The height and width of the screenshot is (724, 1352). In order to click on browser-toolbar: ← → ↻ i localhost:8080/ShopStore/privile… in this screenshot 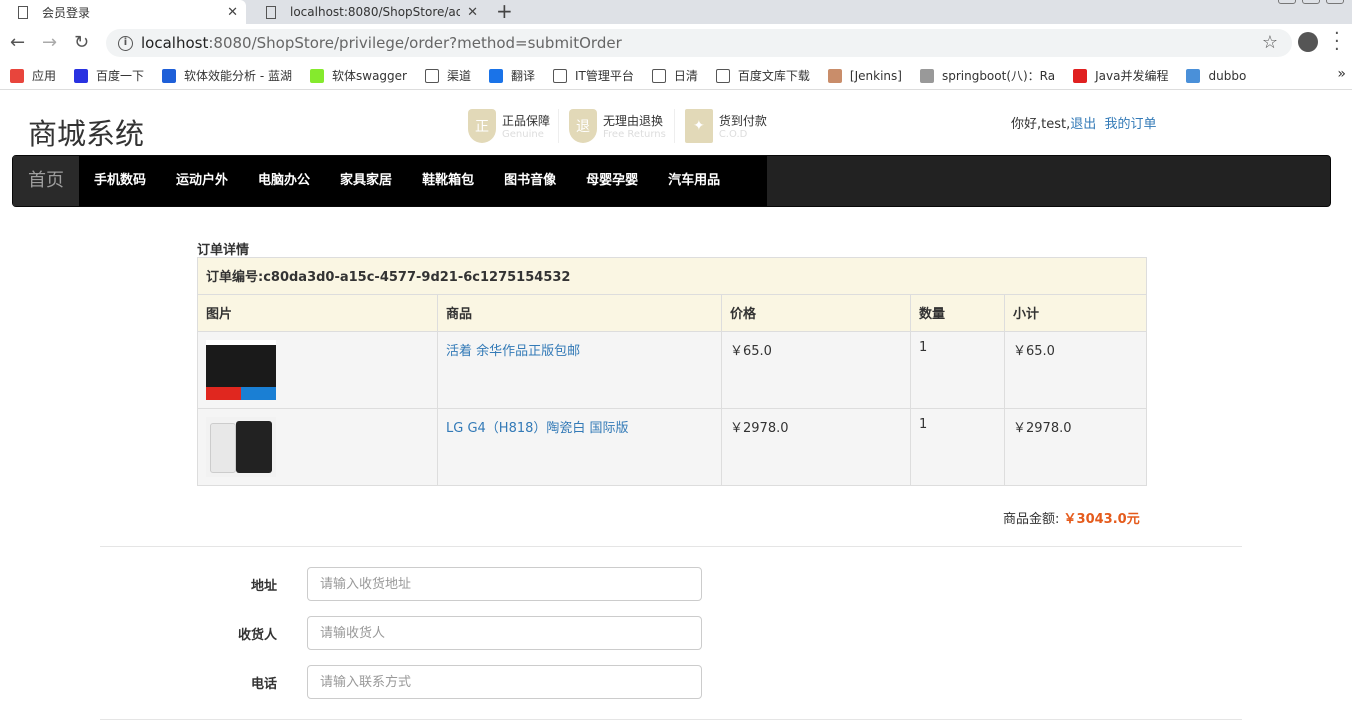, I will do `click(676, 43)`.